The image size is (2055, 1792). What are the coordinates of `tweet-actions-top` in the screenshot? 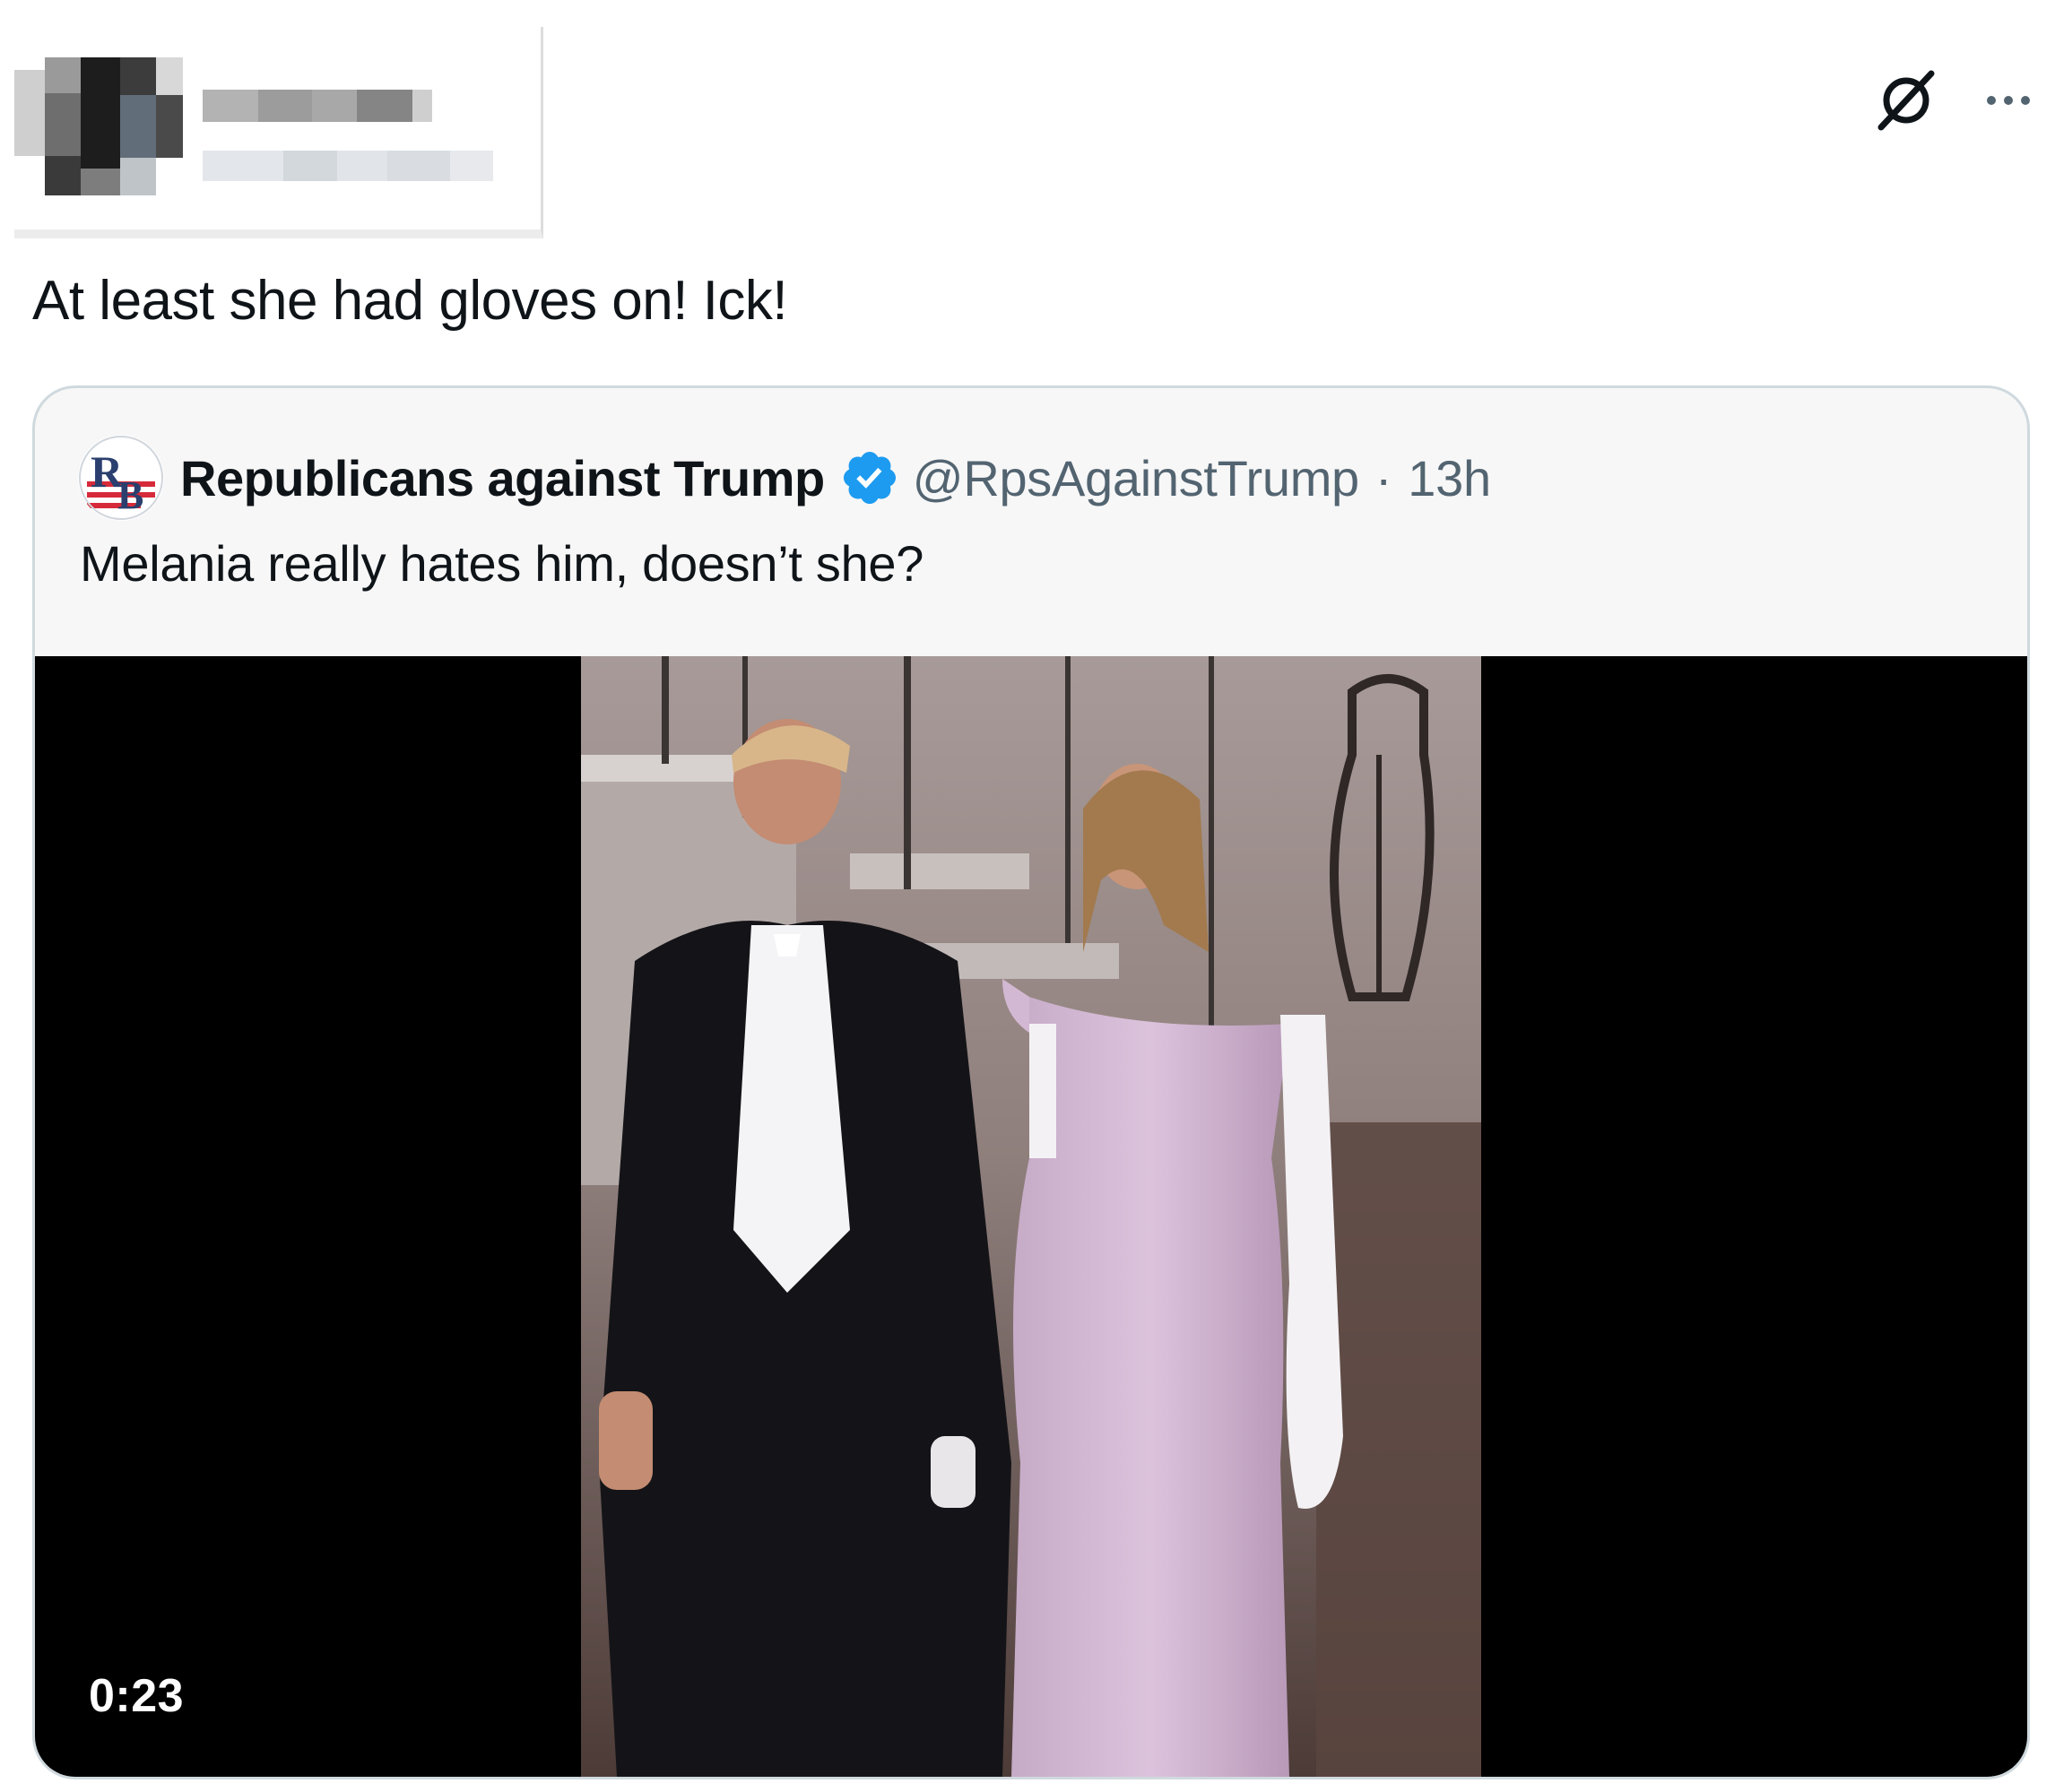 It's located at (1952, 100).